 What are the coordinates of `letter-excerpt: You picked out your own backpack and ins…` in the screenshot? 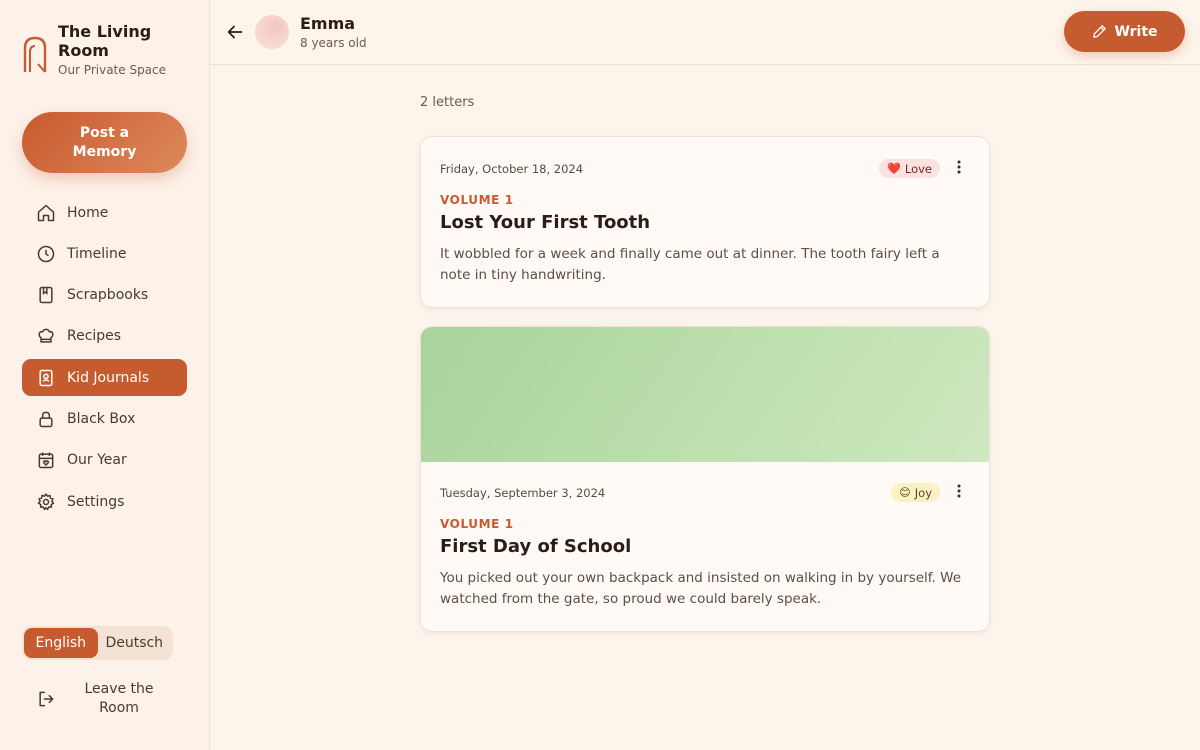 It's located at (700, 588).